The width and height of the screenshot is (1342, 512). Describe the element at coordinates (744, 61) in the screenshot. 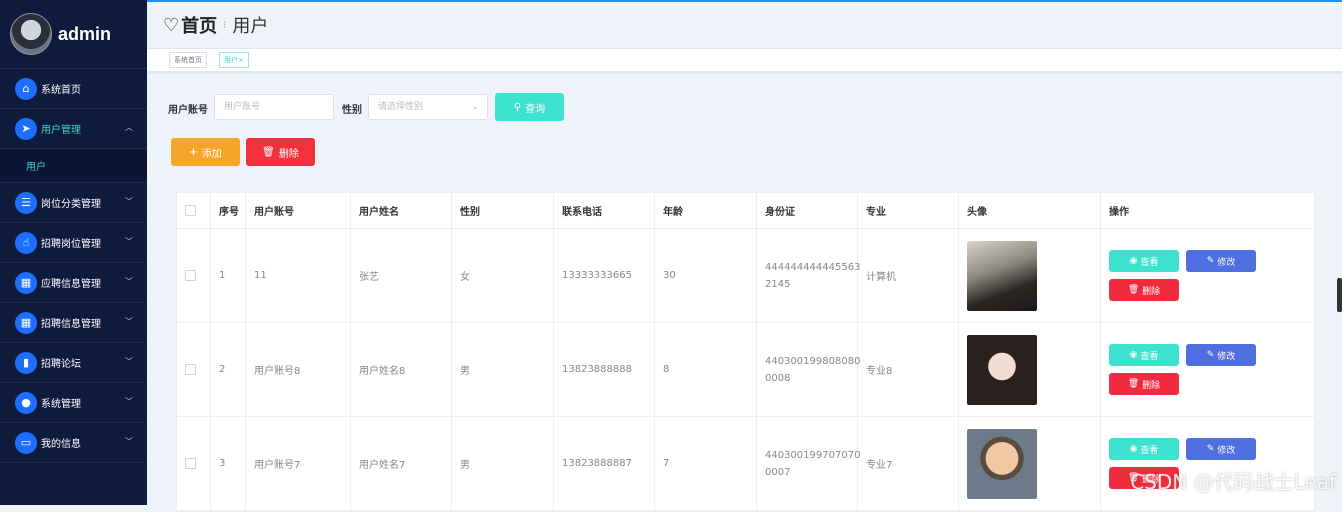

I see `tags-bar: 系统首页 用户×` at that location.